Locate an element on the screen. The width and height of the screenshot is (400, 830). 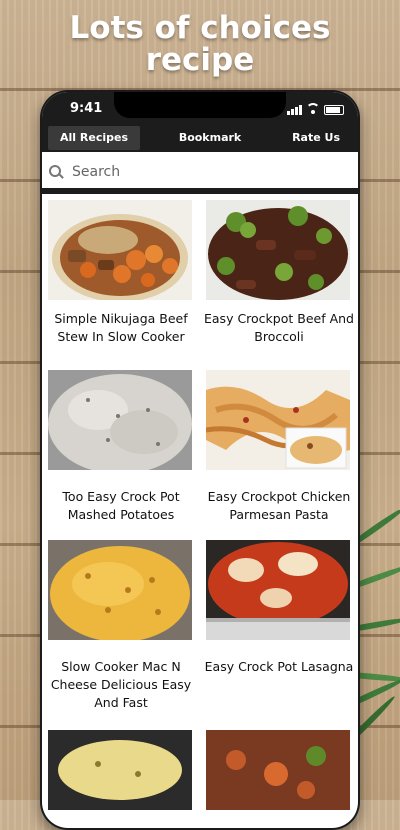
recipe-title: Simple Nikujaga Beef Stew In Slow Cooker is located at coordinates (121, 327).